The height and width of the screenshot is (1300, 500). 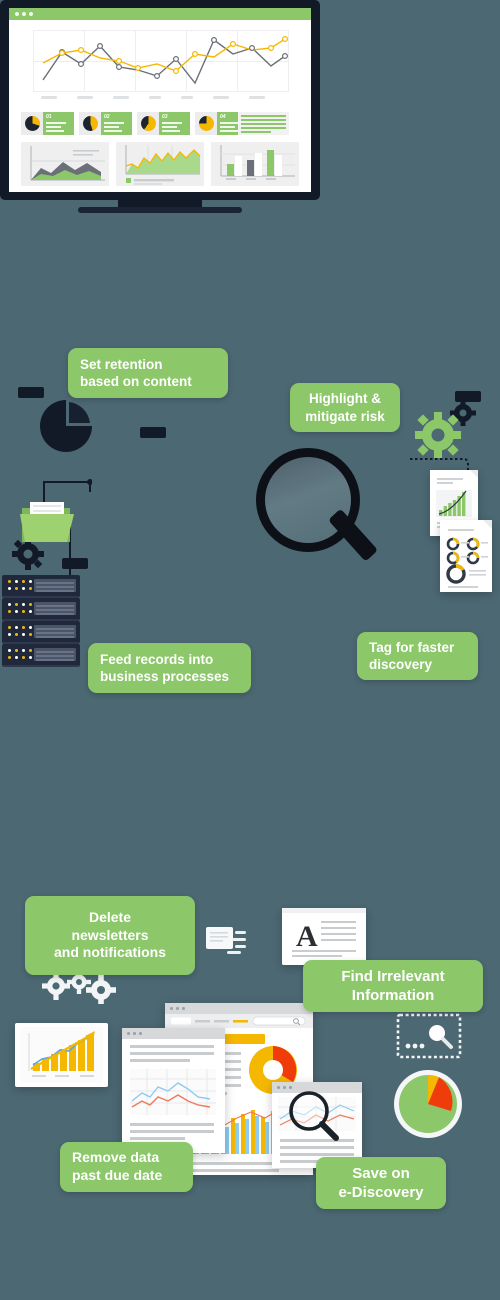 What do you see at coordinates (429, 1036) in the screenshot?
I see `search-card-icon` at bounding box center [429, 1036].